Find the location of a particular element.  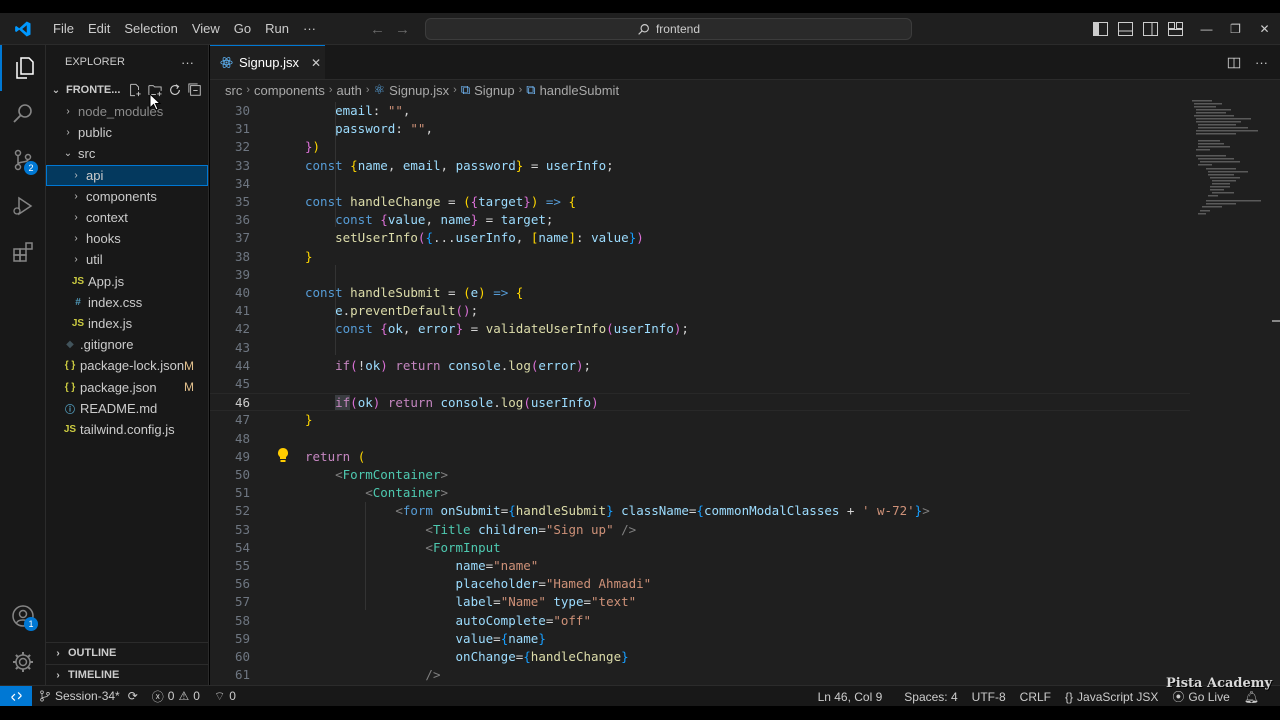

tab-signup-jsx: Signup.jsx ✕ is located at coordinates (267, 62).